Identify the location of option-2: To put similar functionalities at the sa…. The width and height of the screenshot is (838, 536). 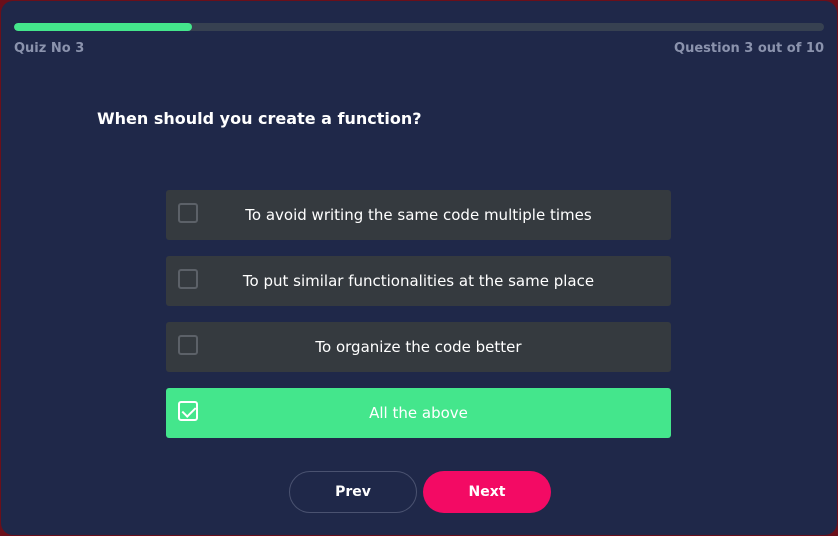
(418, 281).